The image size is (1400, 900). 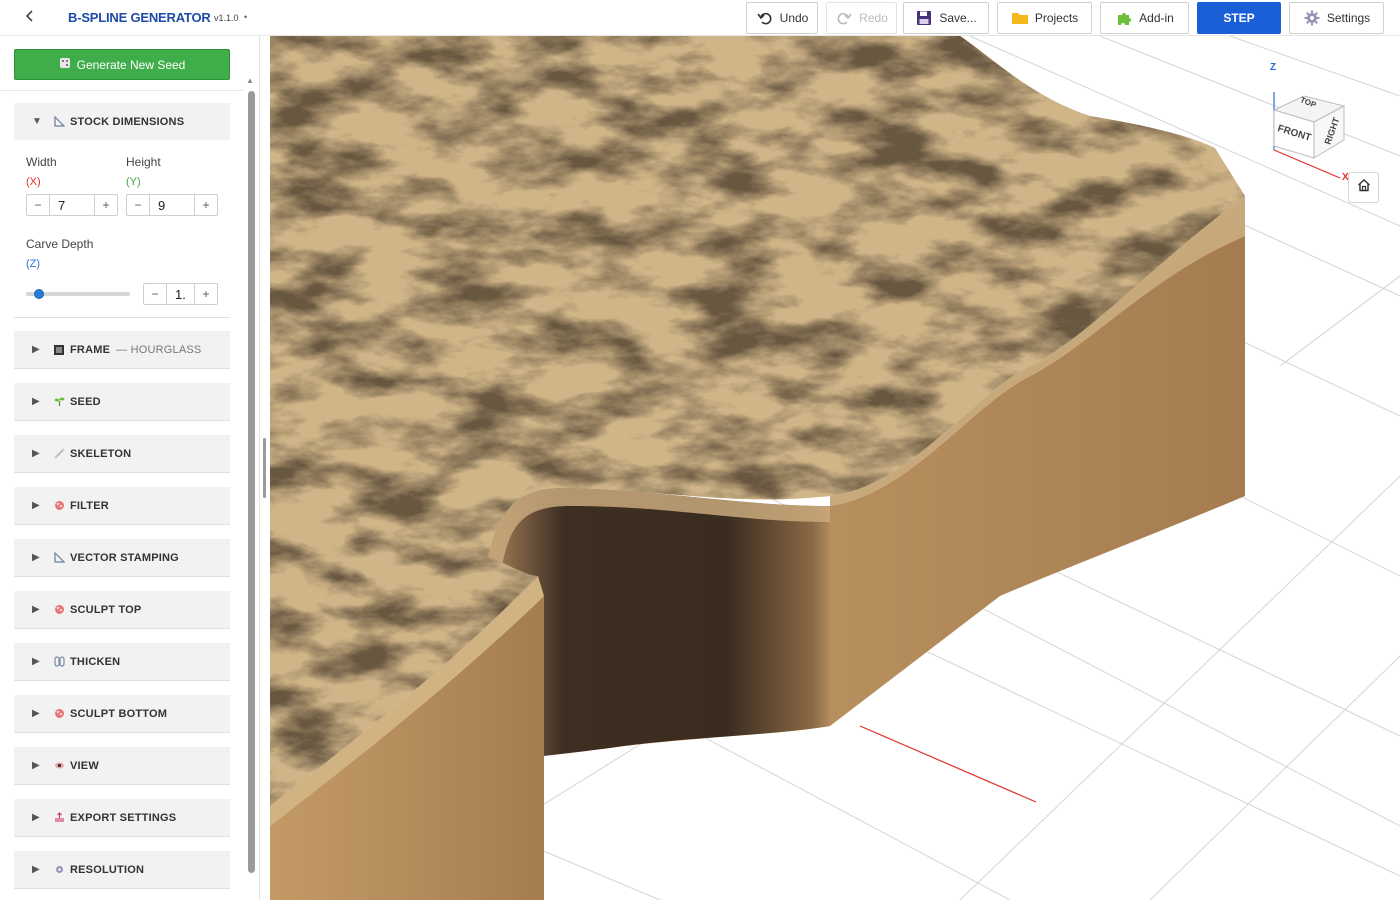 I want to click on triangle-down-icon: ▼, so click(x=37, y=121).